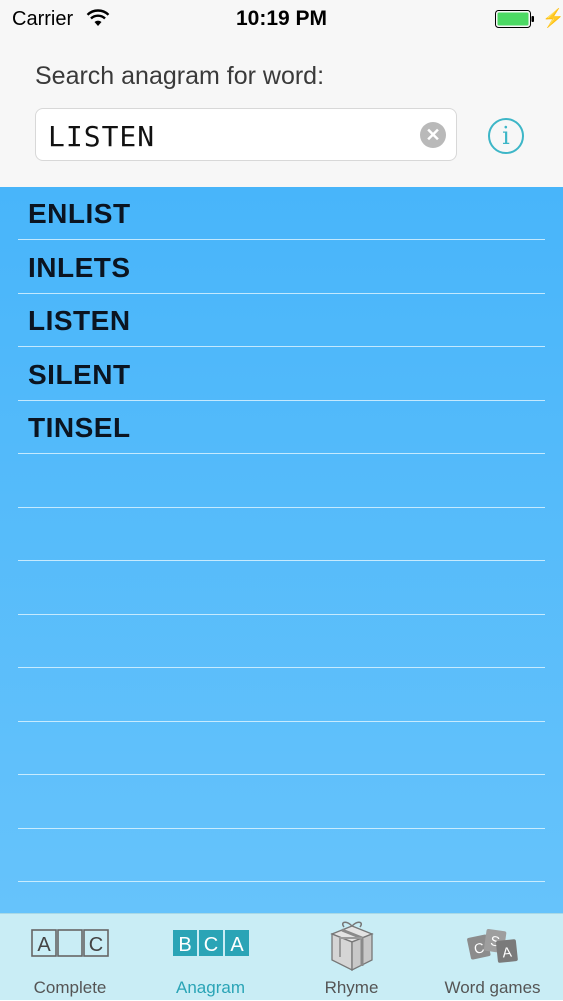 The image size is (563, 1001). What do you see at coordinates (351, 987) in the screenshot?
I see `tab-label: Rhyme` at bounding box center [351, 987].